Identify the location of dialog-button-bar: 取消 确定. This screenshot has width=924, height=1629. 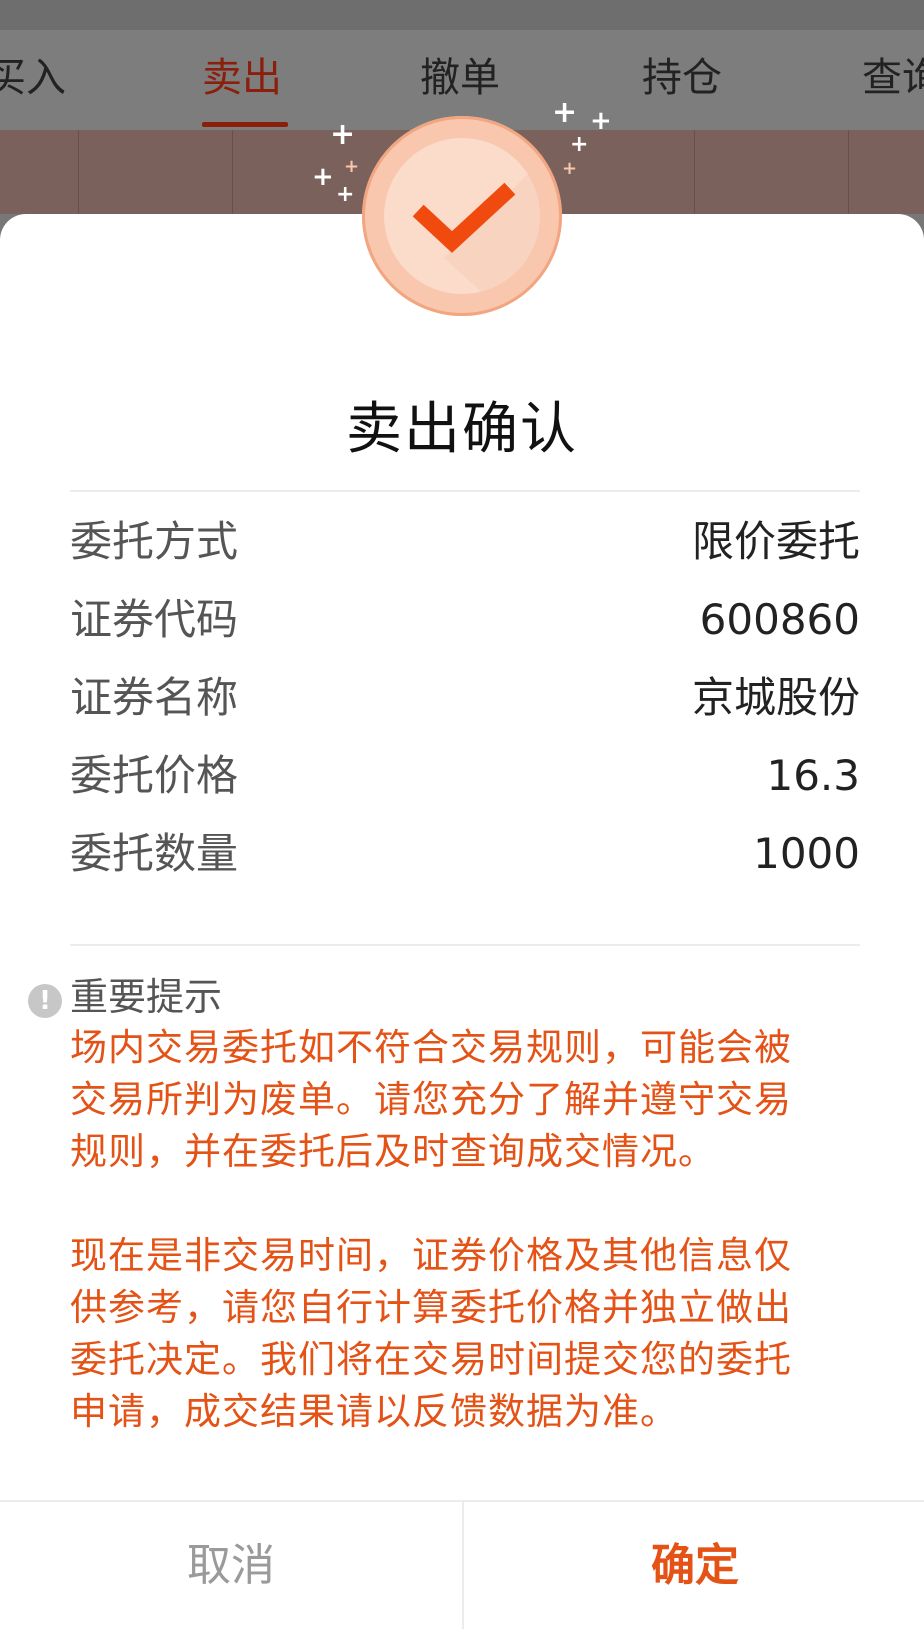
(462, 1564).